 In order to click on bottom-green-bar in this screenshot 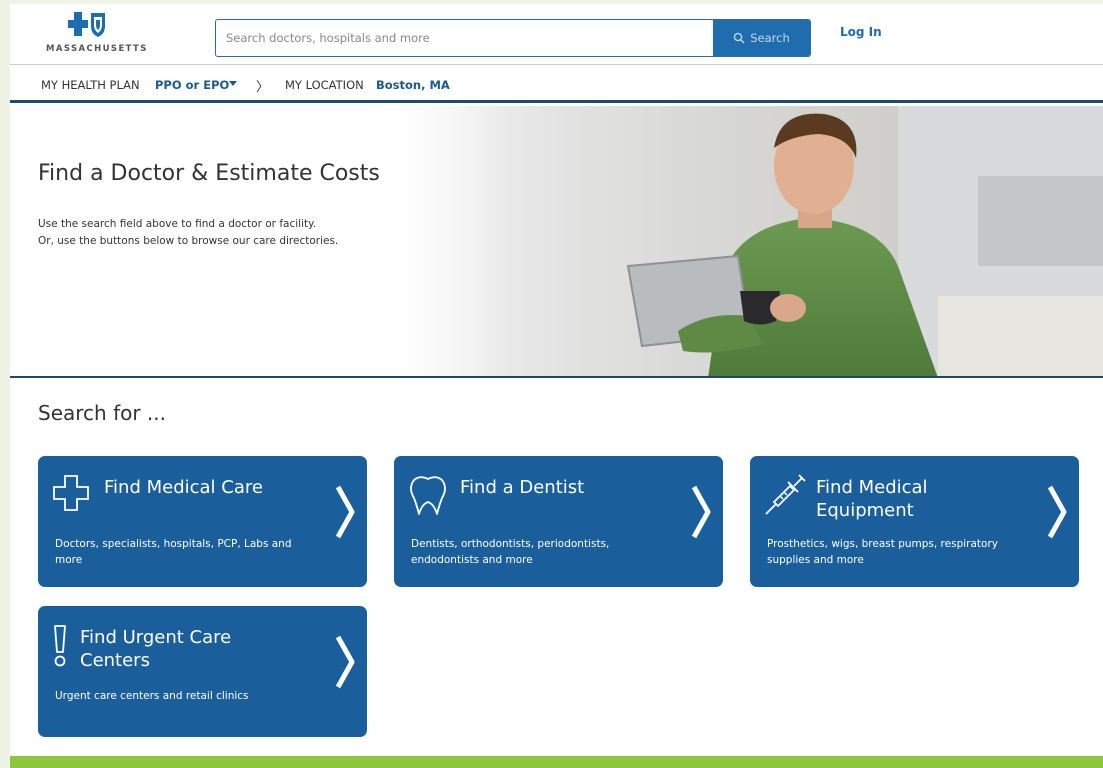, I will do `click(556, 762)`.